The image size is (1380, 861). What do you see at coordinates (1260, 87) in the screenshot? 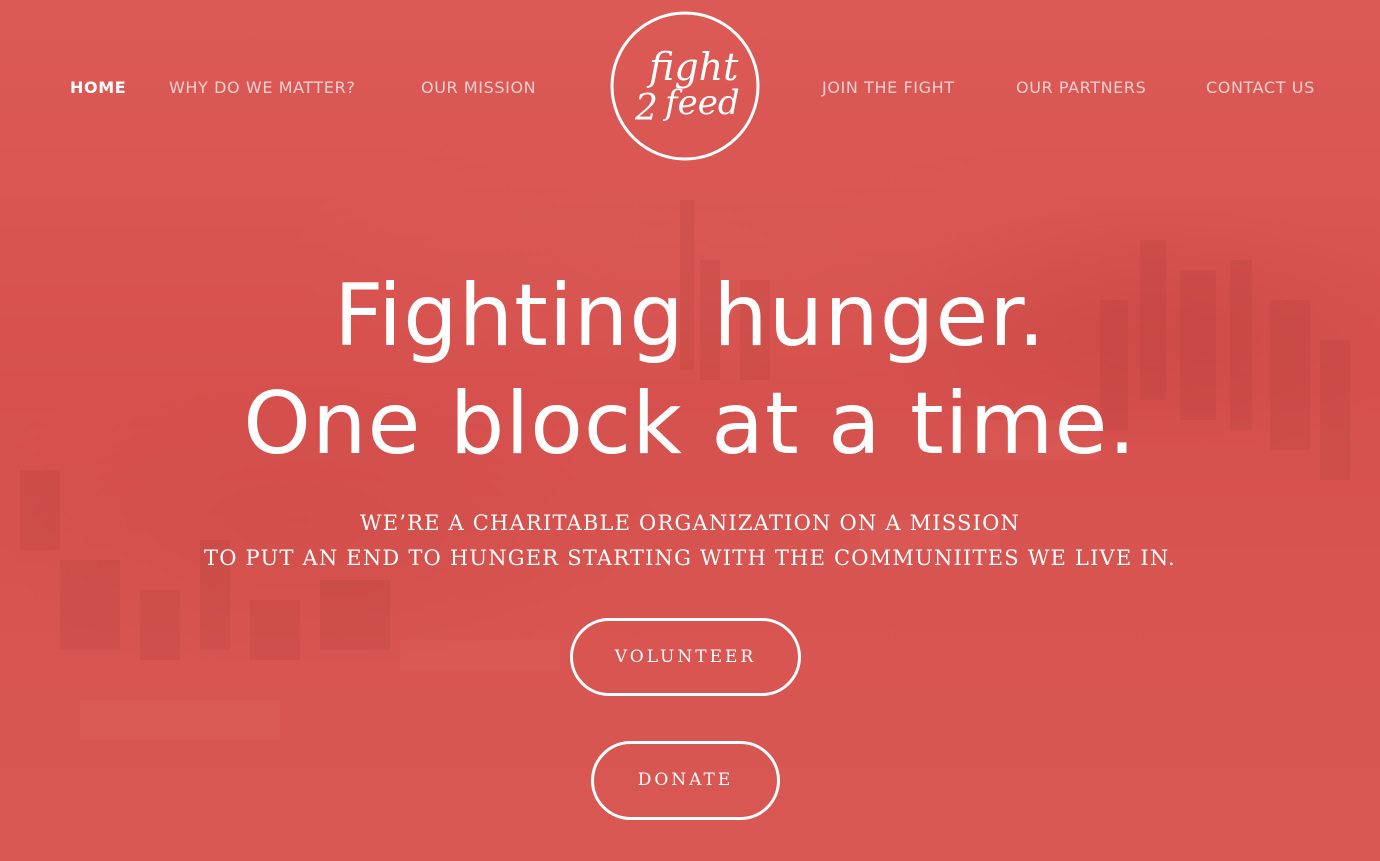
I see `nav-link-contact-us: CONTACT US` at bounding box center [1260, 87].